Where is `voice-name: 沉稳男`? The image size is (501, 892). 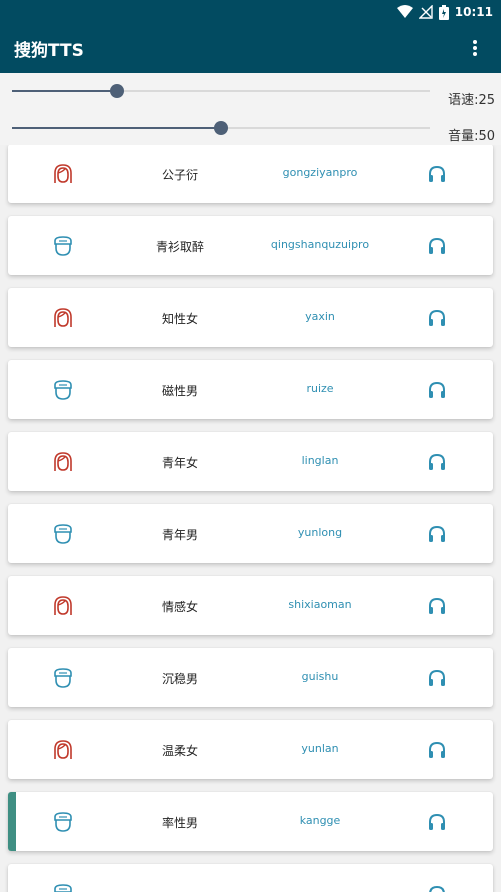 voice-name: 沉稳男 is located at coordinates (179, 679).